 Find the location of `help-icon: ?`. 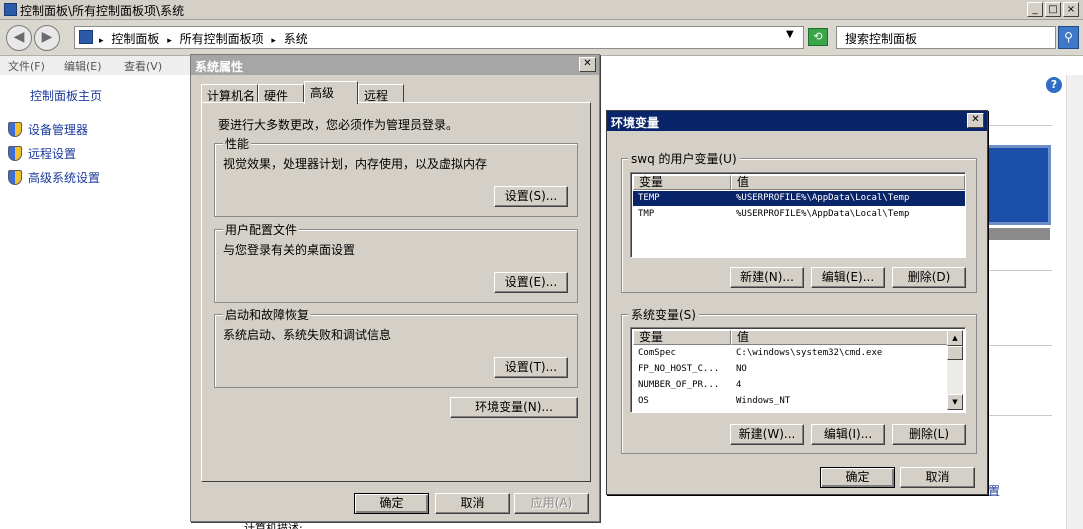

help-icon: ? is located at coordinates (1054, 85).